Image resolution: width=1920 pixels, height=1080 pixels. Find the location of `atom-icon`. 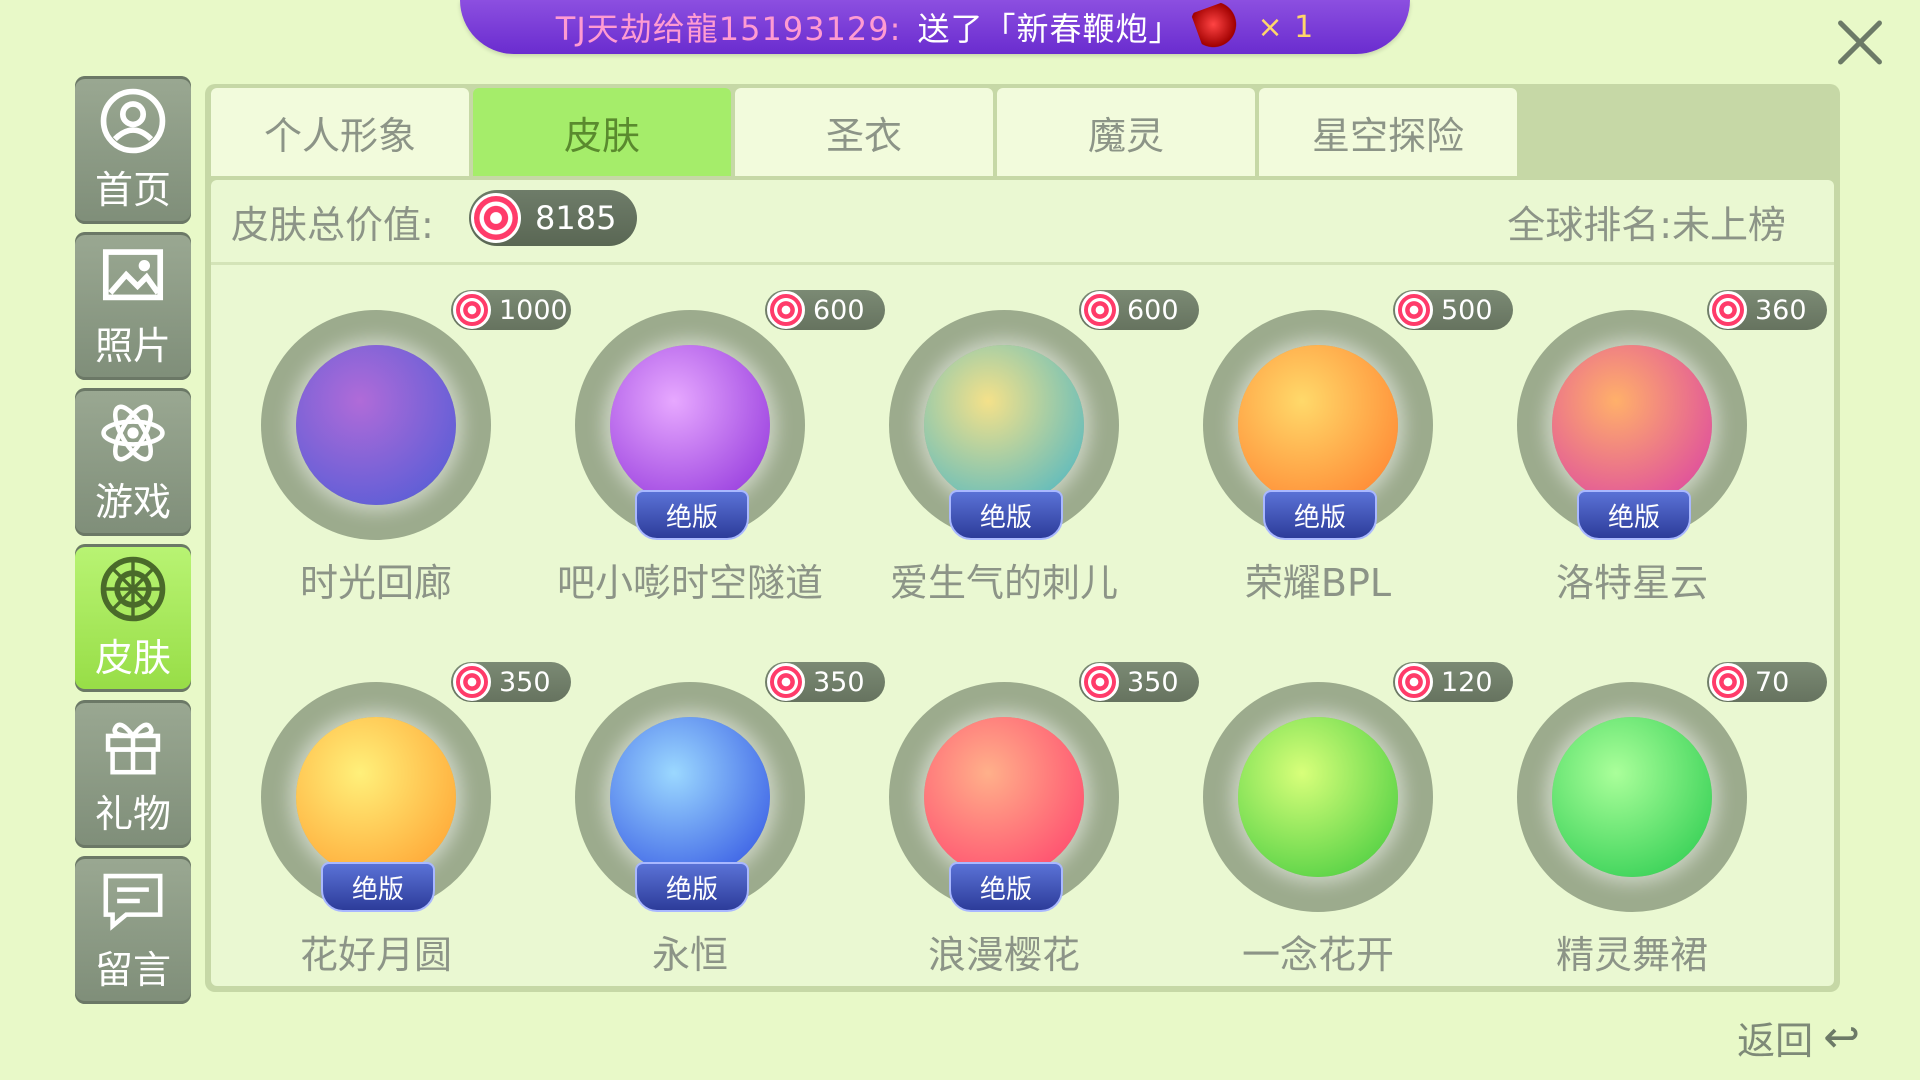

atom-icon is located at coordinates (133, 433).